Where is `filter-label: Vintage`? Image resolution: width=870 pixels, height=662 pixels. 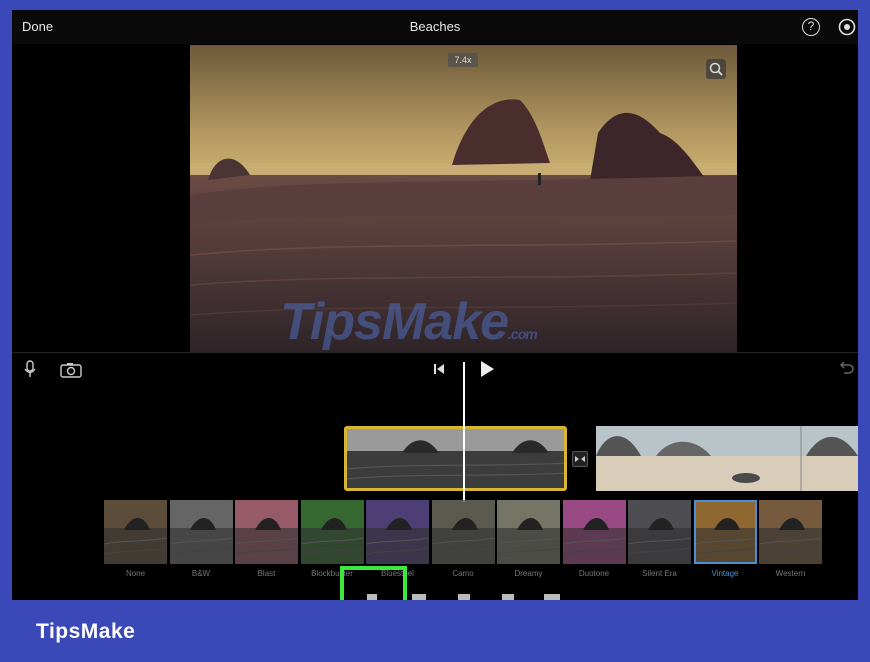
filter-label: Vintage is located at coordinates (725, 573).